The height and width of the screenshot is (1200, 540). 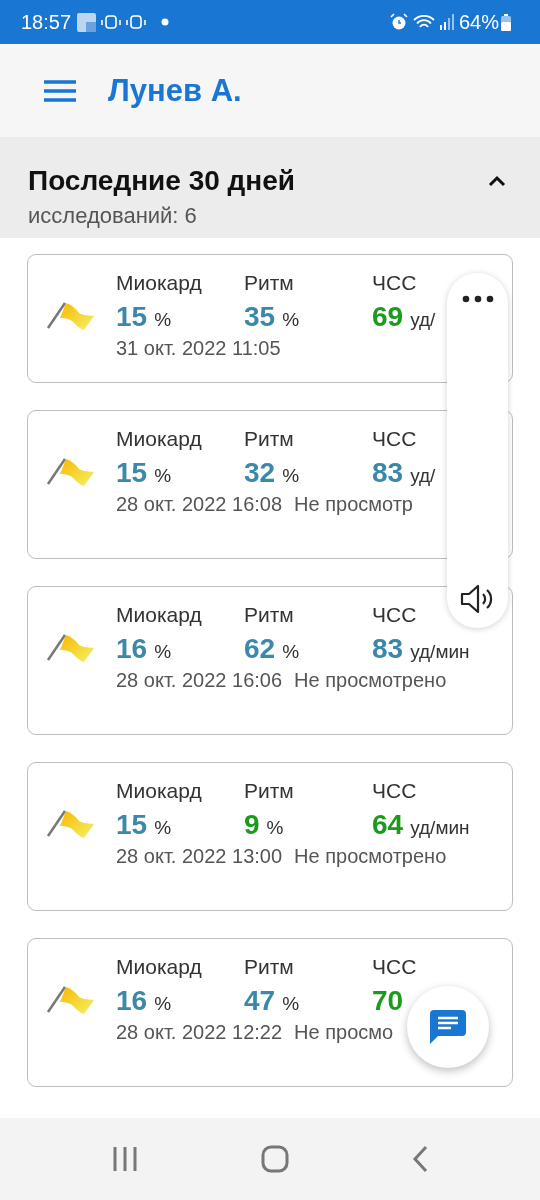 I want to click on recent-apps-button, so click(x=124, y=1159).